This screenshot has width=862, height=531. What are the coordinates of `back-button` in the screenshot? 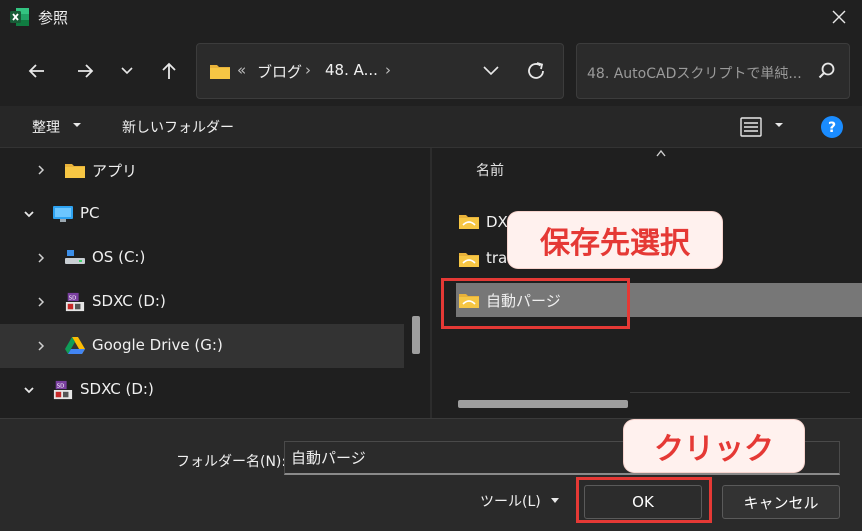 It's located at (37, 71).